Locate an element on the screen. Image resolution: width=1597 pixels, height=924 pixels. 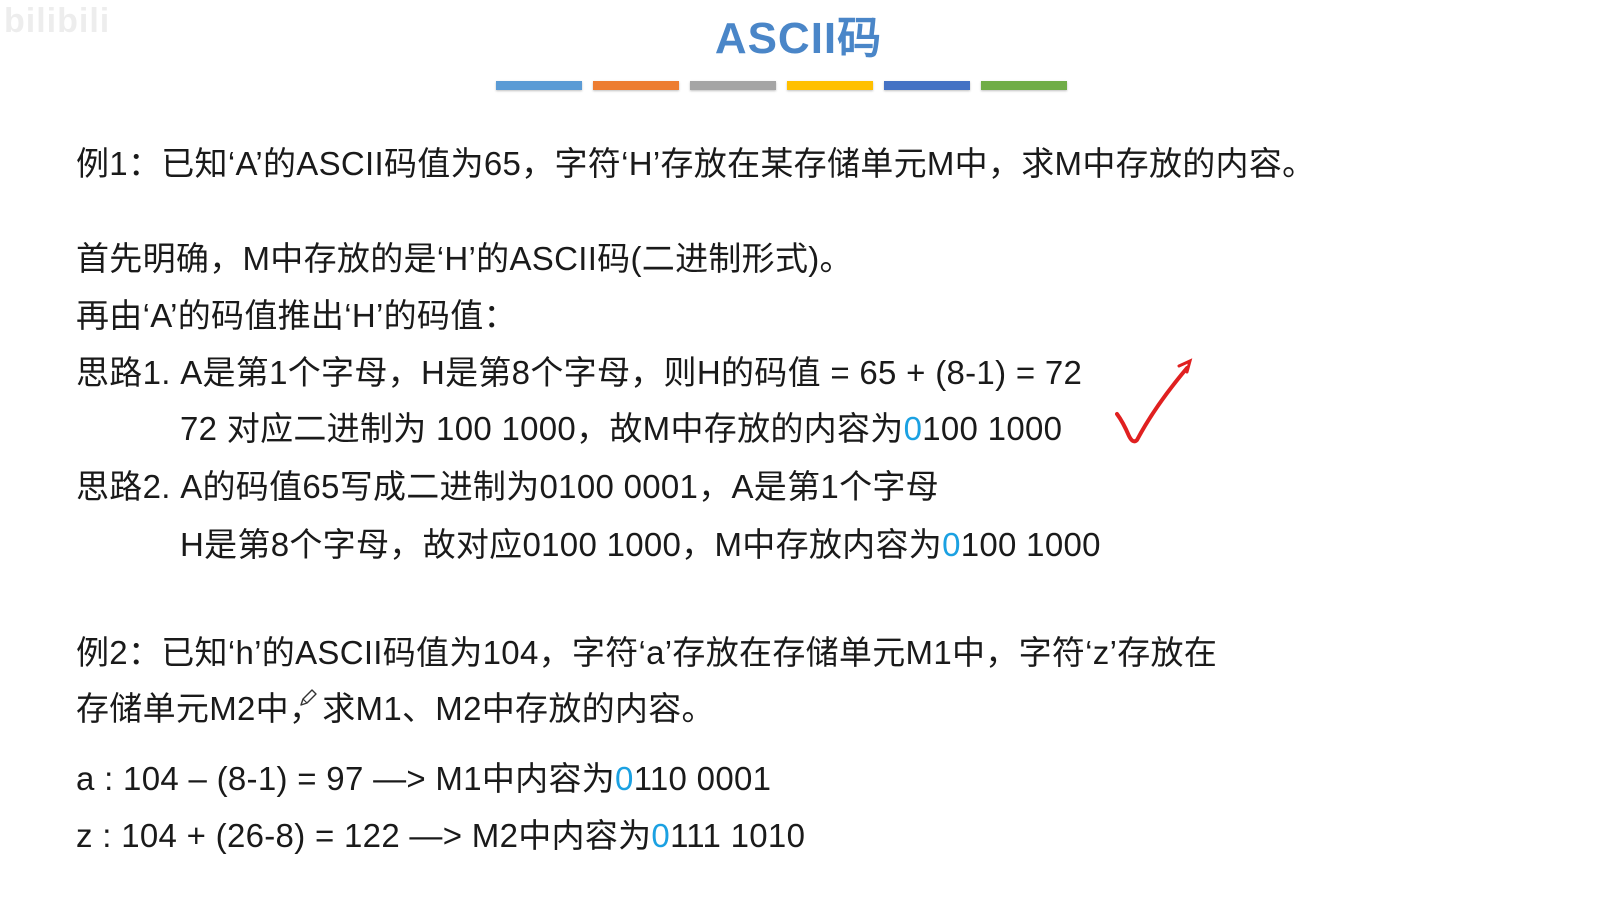
example2-a-prefix: a : 104 – (8-1) = 97 —> M1中内容为 is located at coordinates (346, 778).